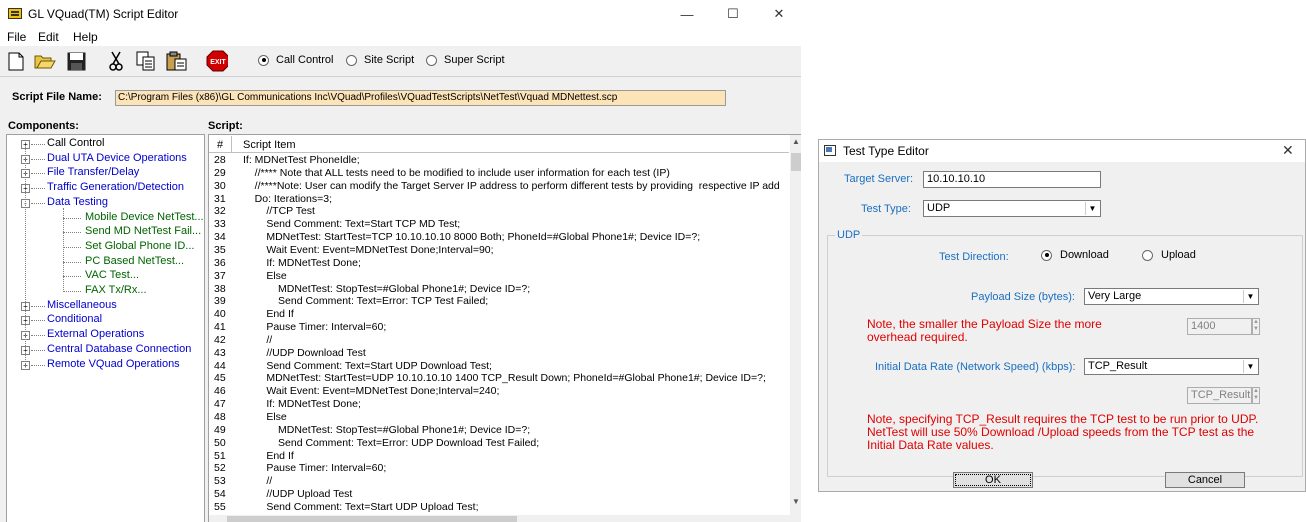  Describe the element at coordinates (16, 37) in the screenshot. I see `menu-file: File` at that location.